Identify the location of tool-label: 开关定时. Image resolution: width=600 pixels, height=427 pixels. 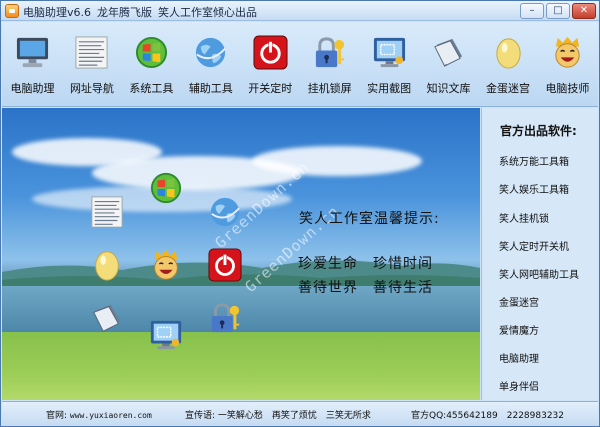
(270, 88).